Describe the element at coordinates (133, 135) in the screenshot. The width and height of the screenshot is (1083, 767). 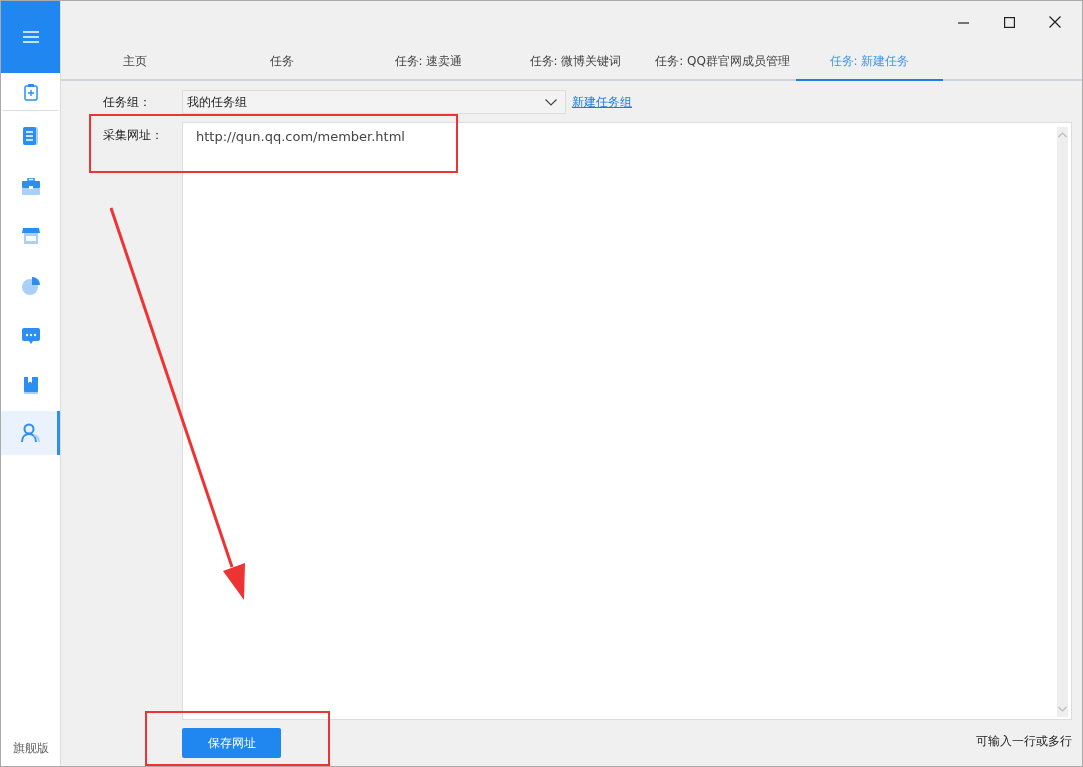
I see `field-label: 采集网址：` at that location.